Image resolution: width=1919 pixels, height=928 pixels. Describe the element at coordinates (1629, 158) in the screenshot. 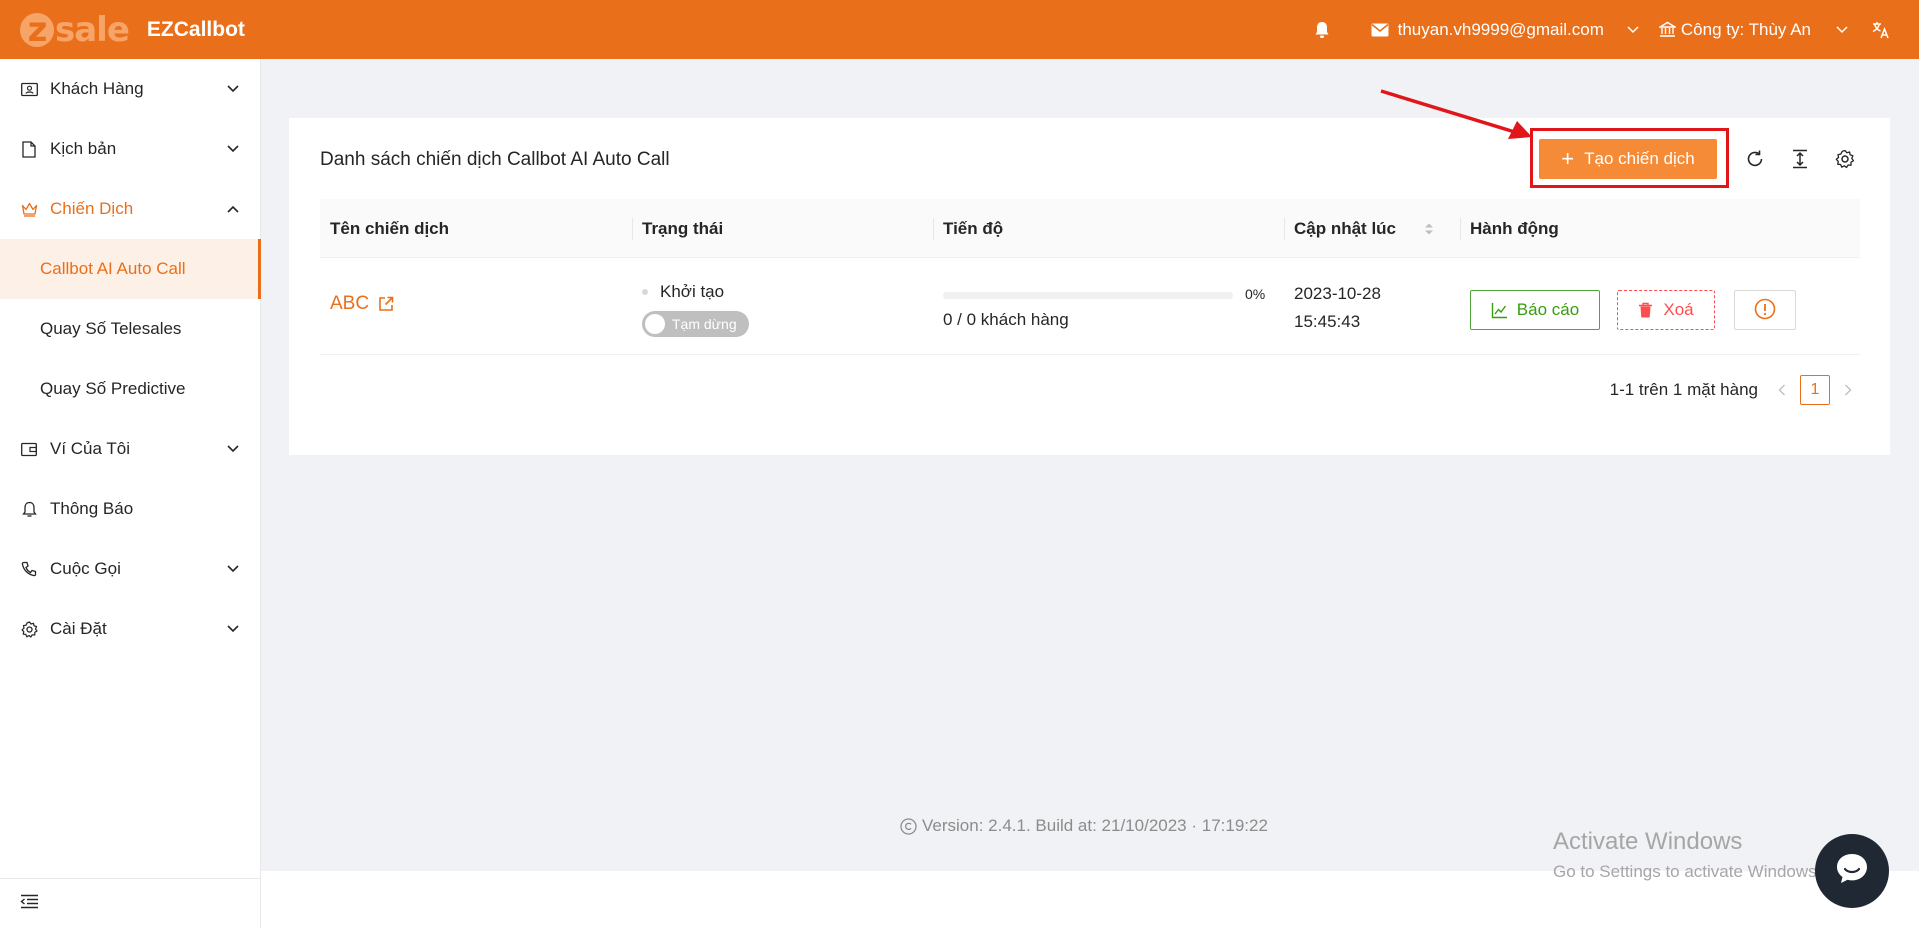

I see `highlight-box` at that location.